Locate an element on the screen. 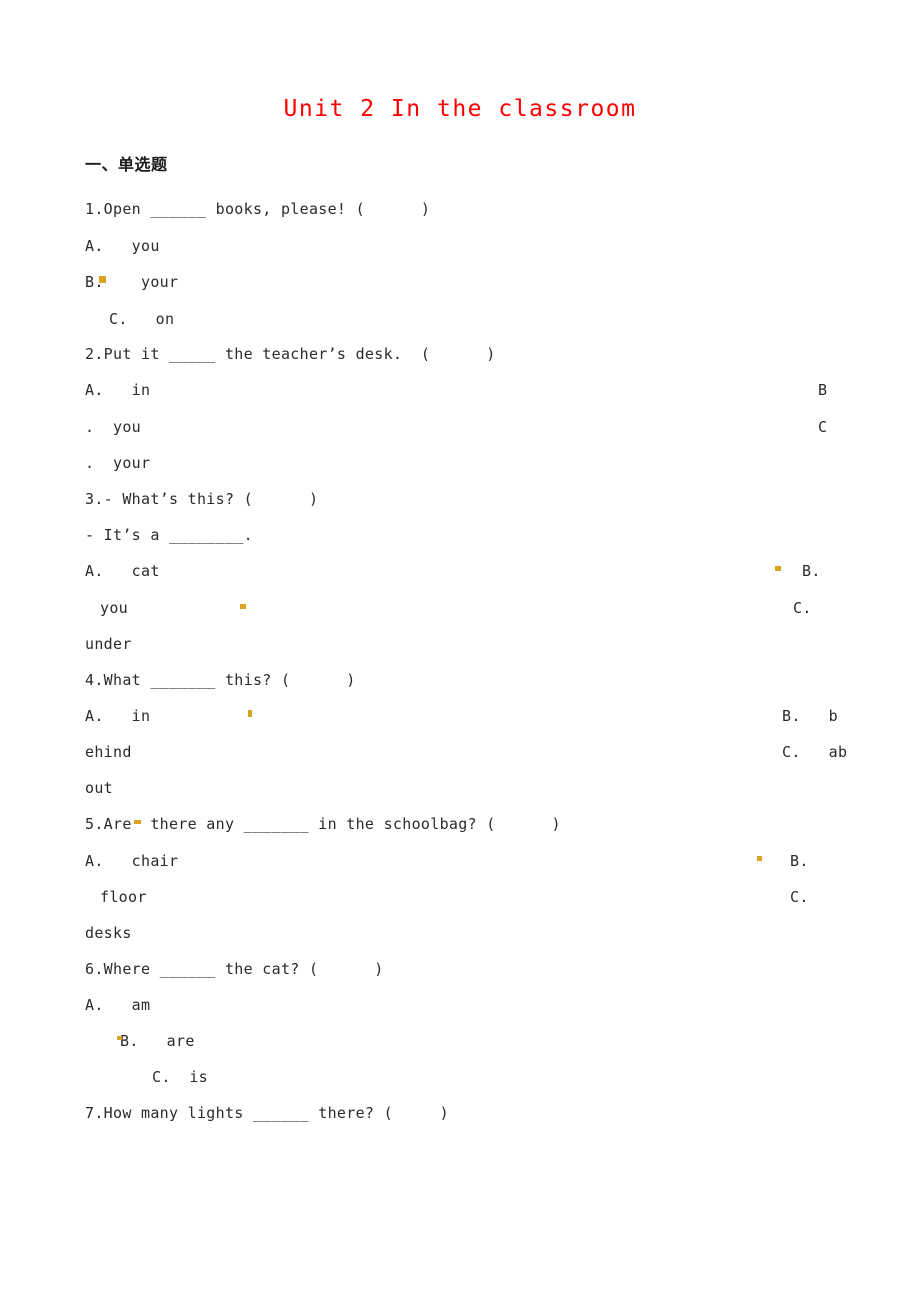  question-3-stem: 3.- What’s this? ( ) is located at coordinates (202, 499).